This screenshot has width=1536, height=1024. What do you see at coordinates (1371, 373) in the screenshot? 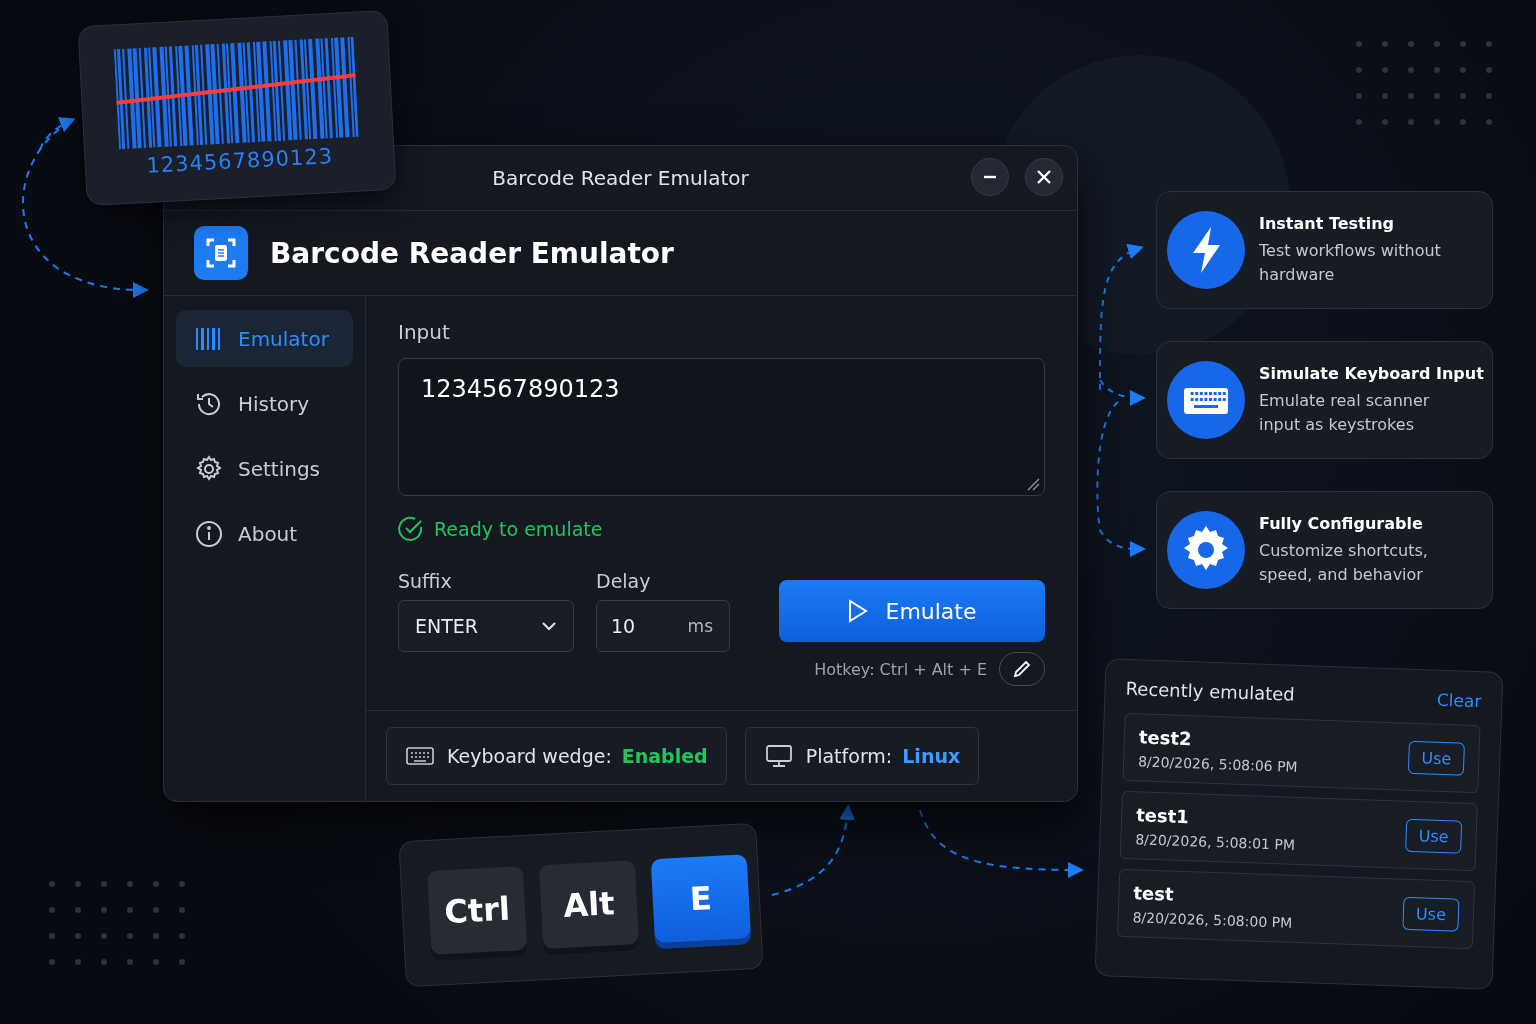
I see `feature-title: Simulate Keyboard Input` at bounding box center [1371, 373].